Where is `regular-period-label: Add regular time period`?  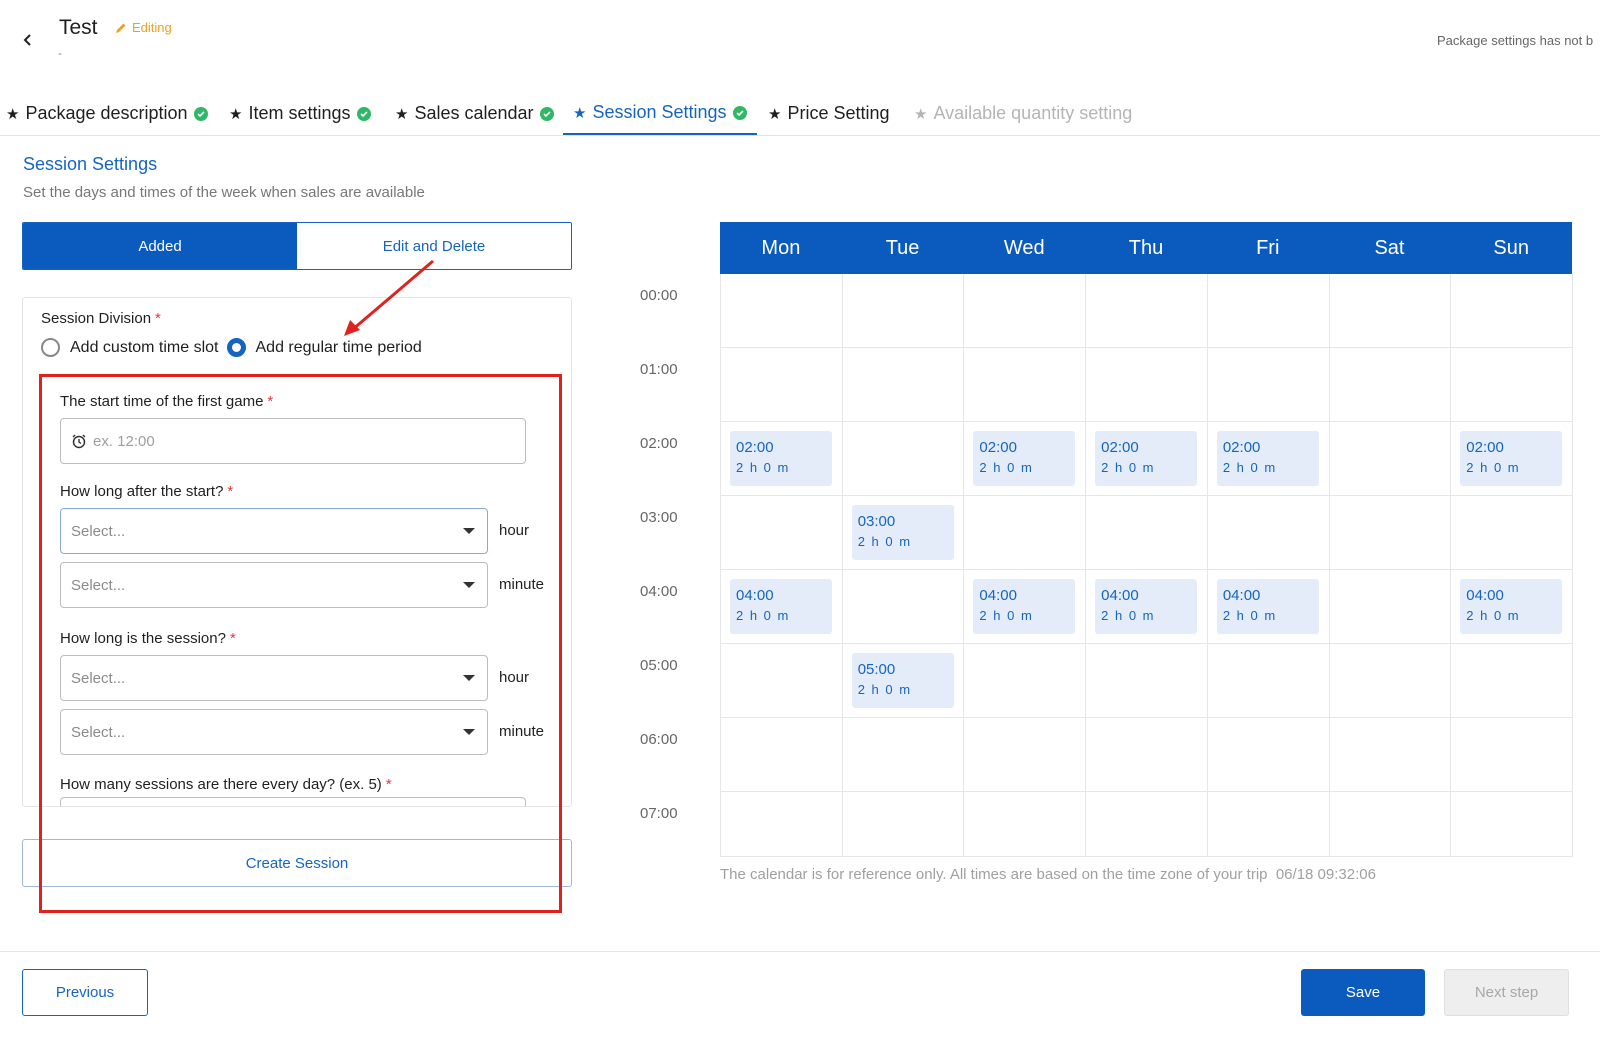 regular-period-label: Add regular time period is located at coordinates (339, 348).